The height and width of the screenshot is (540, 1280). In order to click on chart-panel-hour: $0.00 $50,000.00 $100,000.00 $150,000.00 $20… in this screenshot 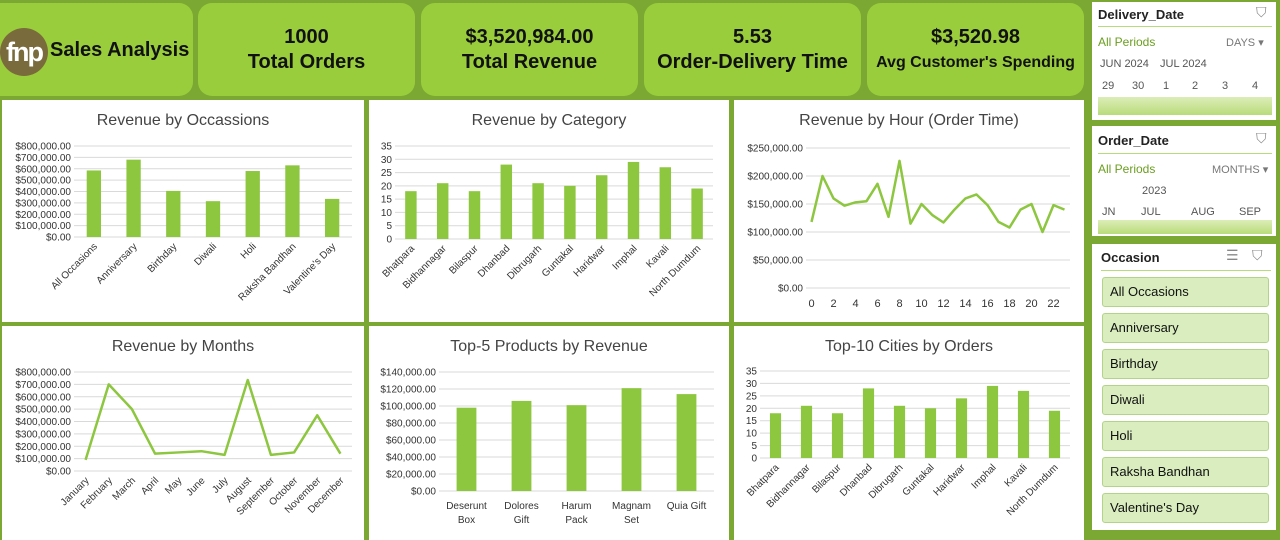, I will do `click(909, 211)`.